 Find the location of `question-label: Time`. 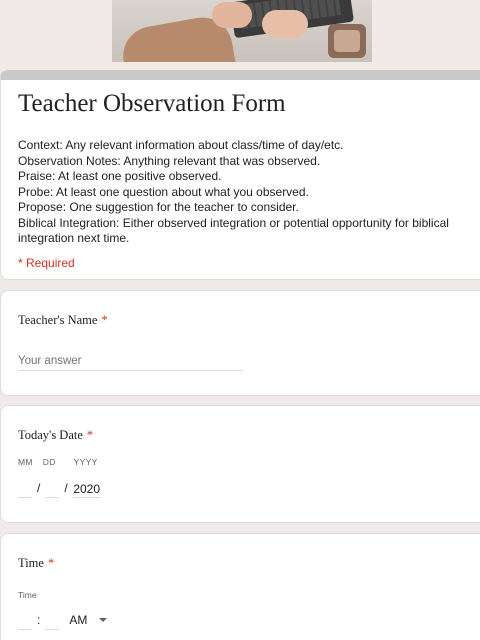

question-label: Time is located at coordinates (31, 563).